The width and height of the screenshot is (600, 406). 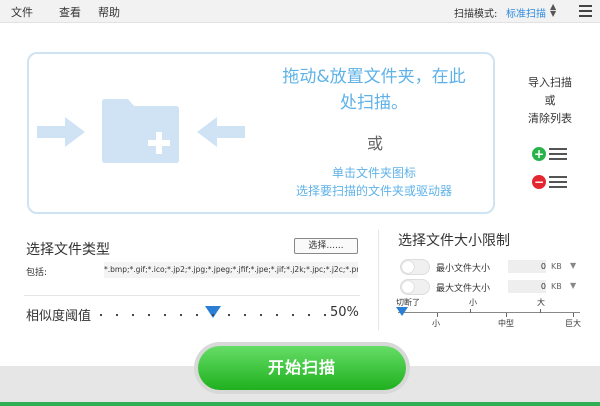 I want to click on add-to-list-button: +, so click(x=552, y=154).